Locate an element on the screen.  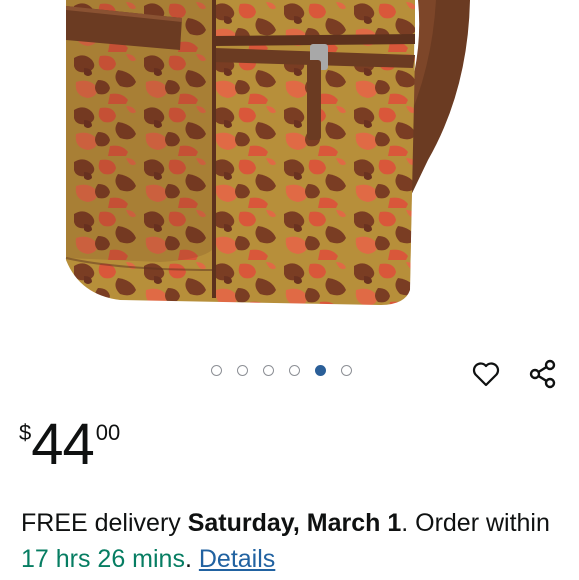
favorite-button is located at coordinates (486, 374).